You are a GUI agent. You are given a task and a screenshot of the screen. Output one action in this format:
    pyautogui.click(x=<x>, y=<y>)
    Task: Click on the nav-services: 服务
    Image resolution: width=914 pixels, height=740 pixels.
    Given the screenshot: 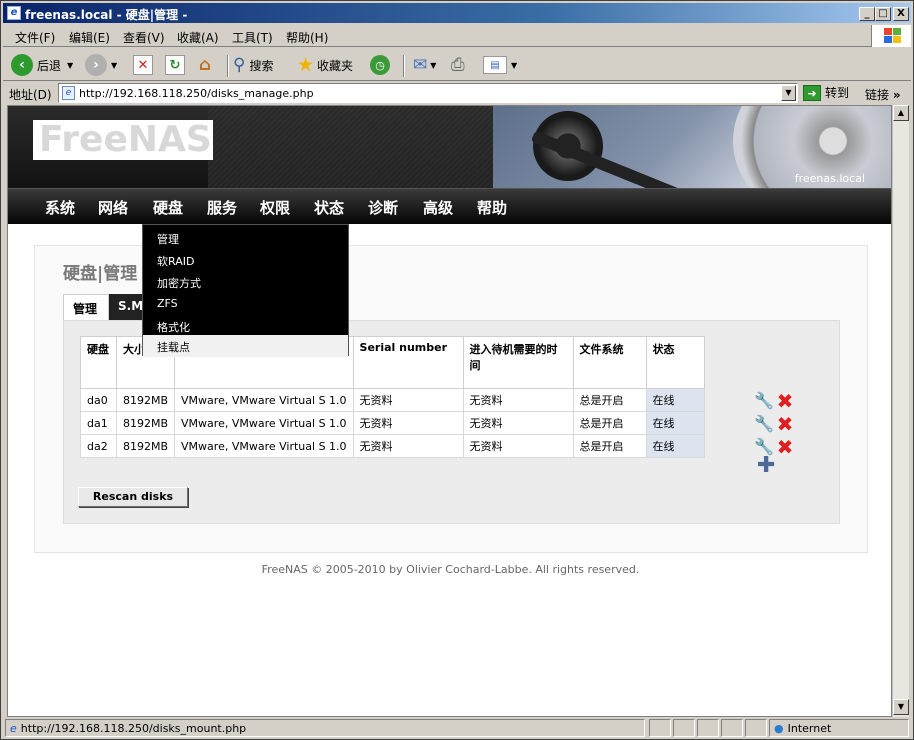 What is the action you would take?
    pyautogui.click(x=222, y=207)
    